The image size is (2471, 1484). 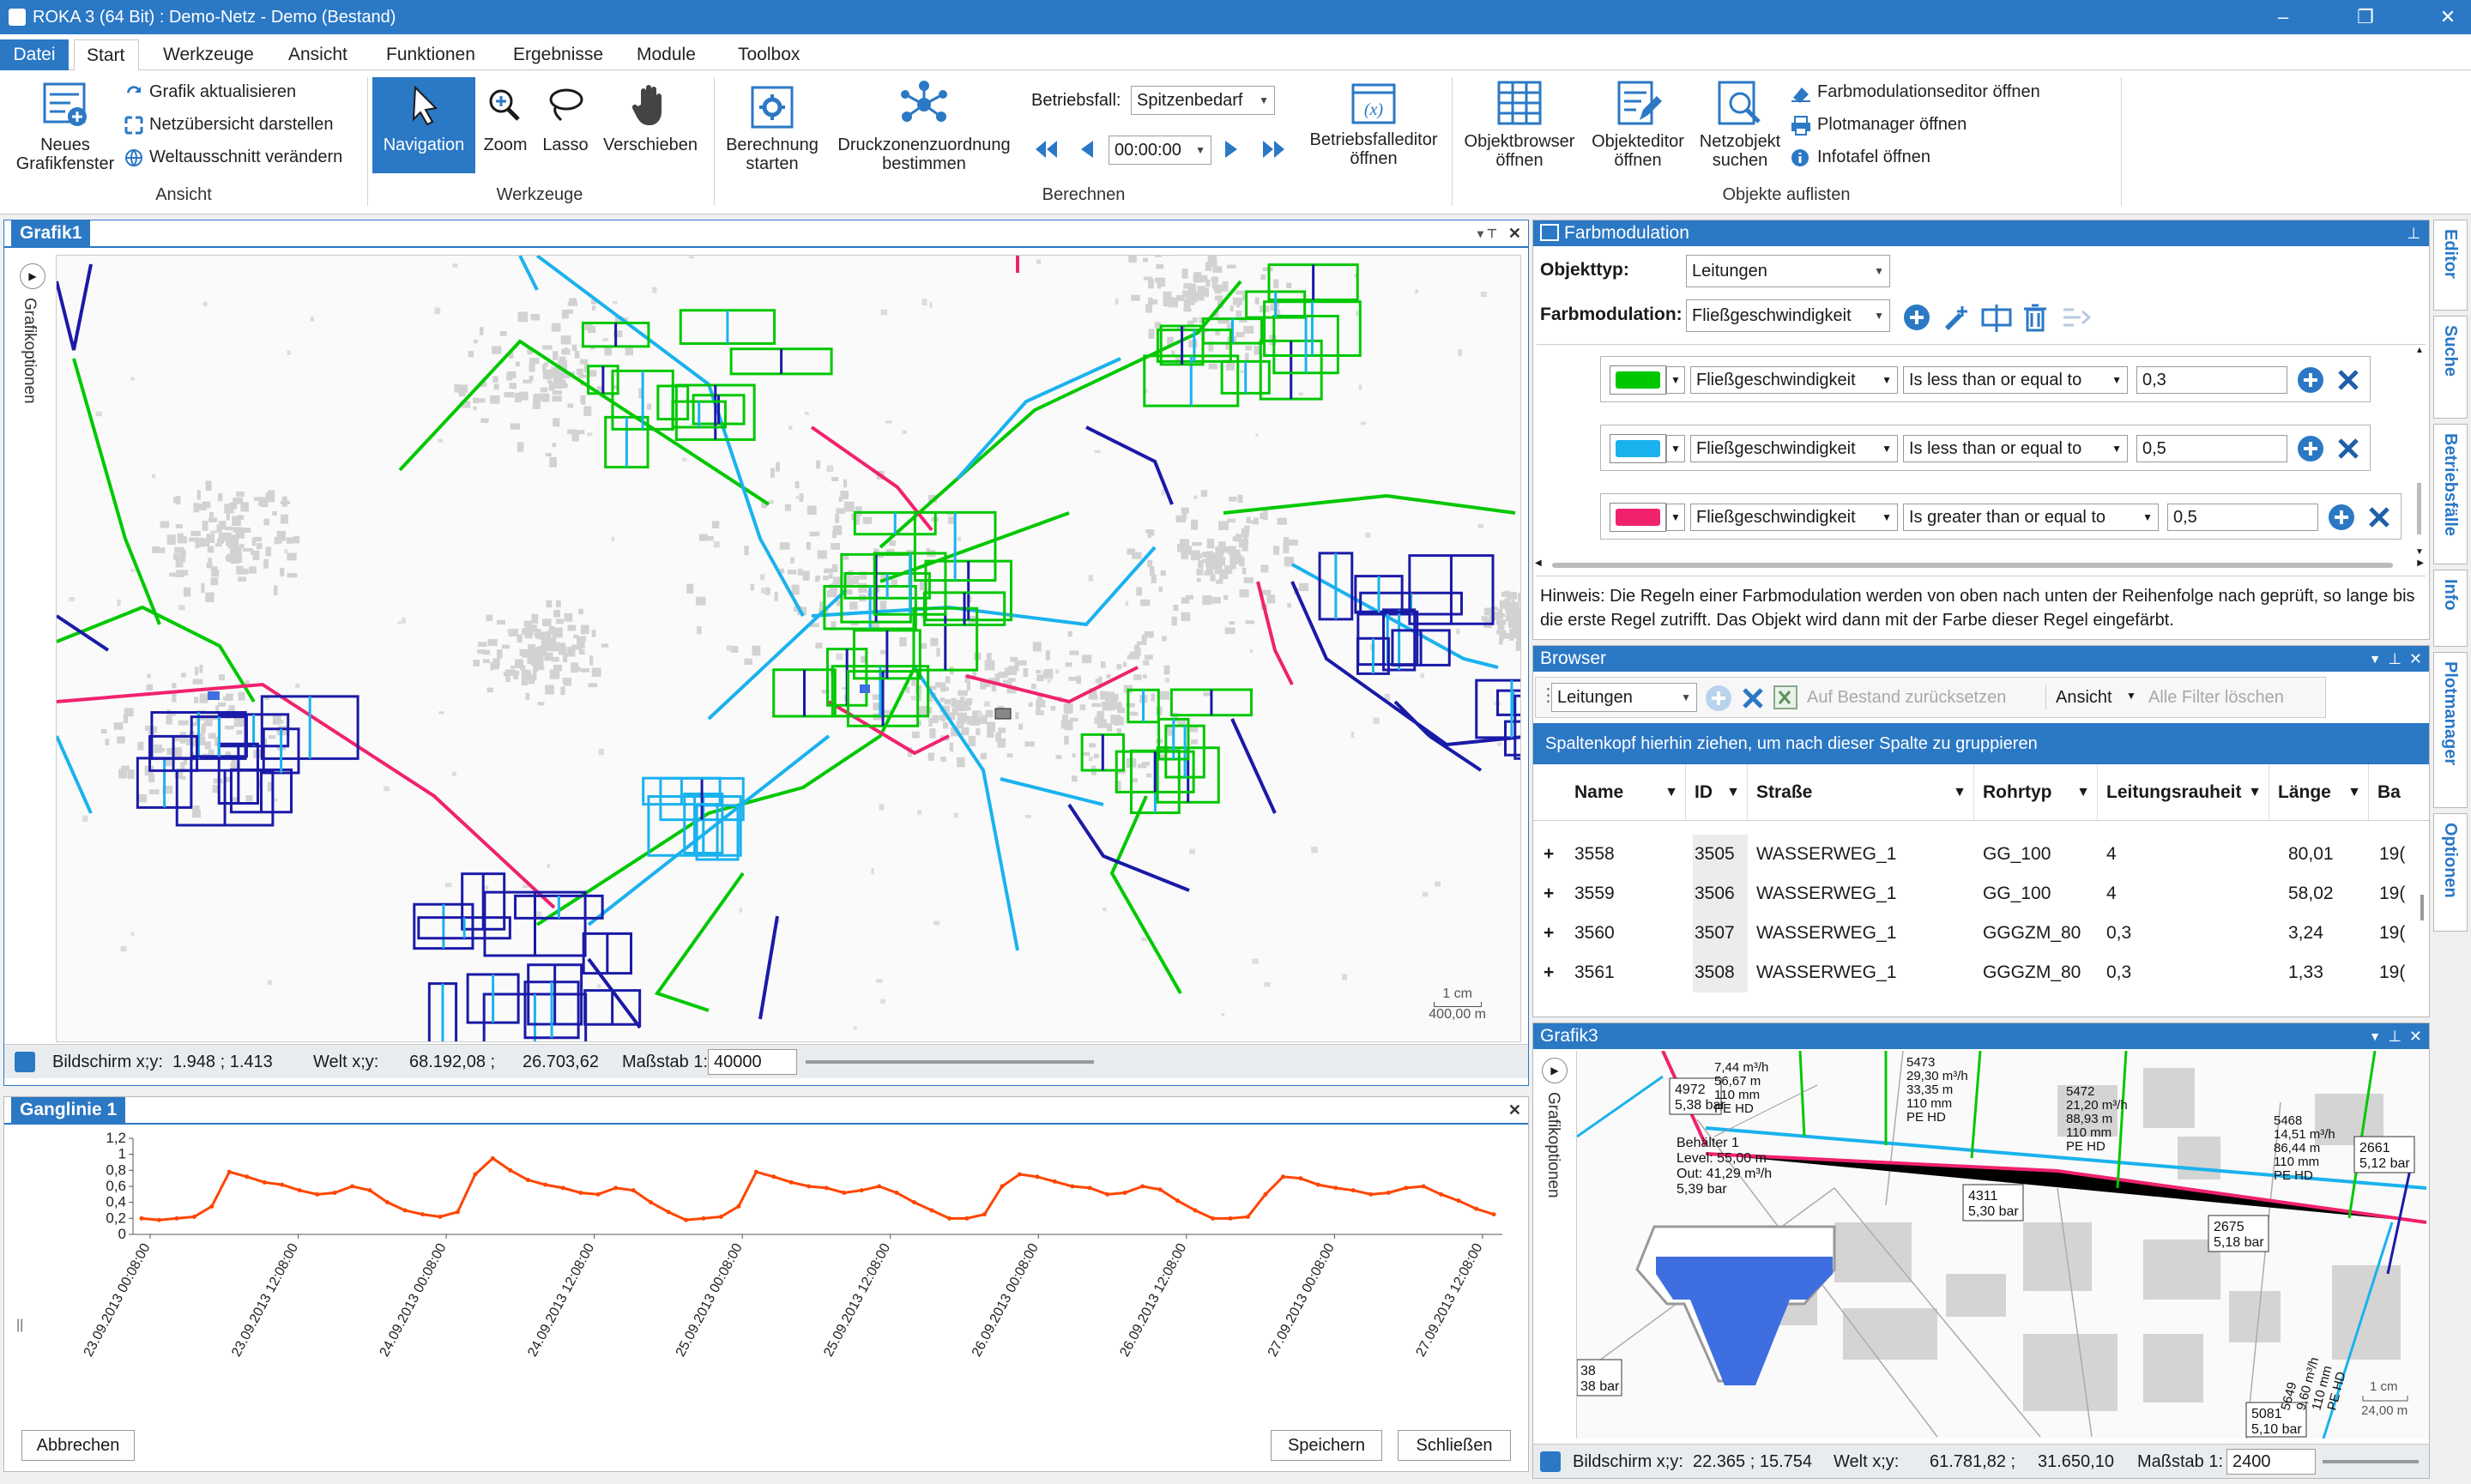 I want to click on object-browser-button: Objektbrowser öffnen, so click(x=1519, y=124).